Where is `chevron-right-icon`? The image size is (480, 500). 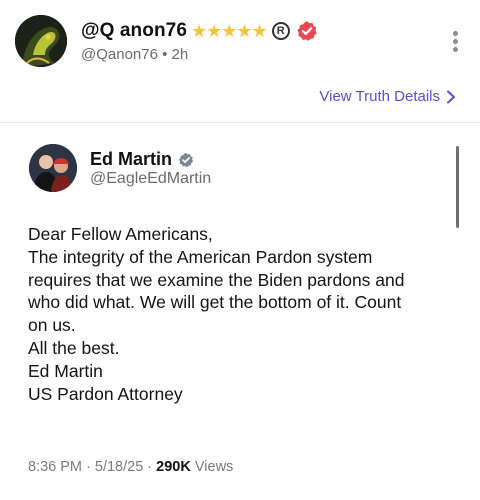 chevron-right-icon is located at coordinates (451, 96).